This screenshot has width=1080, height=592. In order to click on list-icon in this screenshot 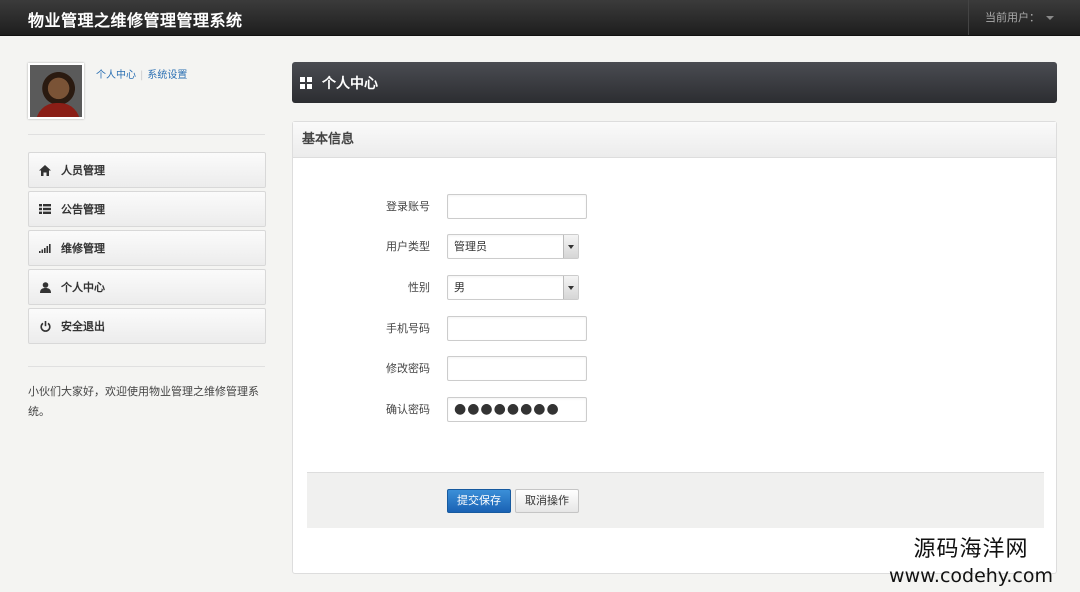, I will do `click(45, 209)`.